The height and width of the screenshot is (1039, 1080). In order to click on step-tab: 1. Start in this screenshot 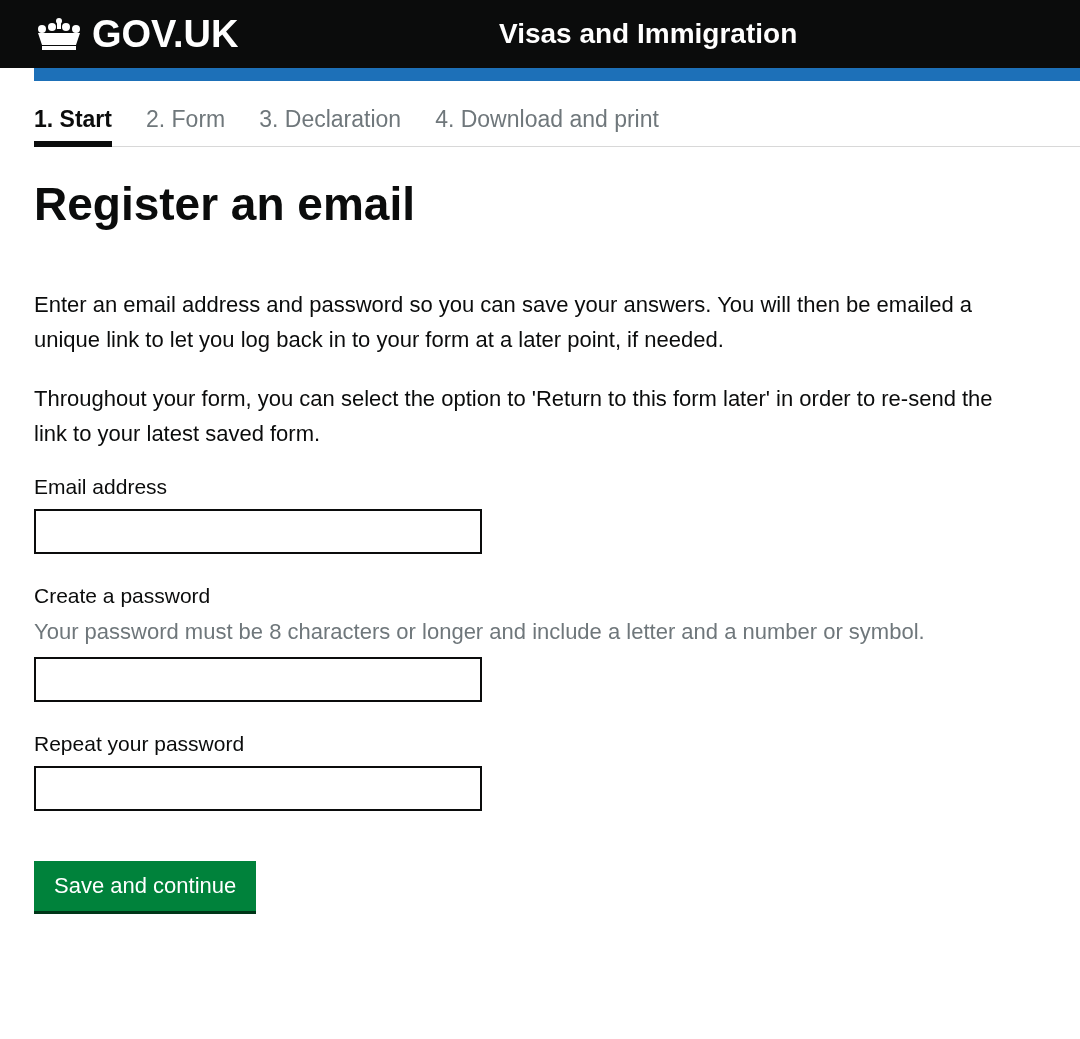, I will do `click(73, 126)`.